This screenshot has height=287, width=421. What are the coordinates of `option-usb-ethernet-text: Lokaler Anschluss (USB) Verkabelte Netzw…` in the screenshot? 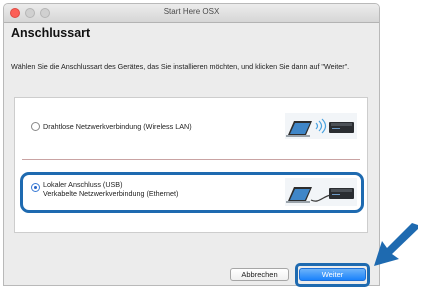 It's located at (110, 189).